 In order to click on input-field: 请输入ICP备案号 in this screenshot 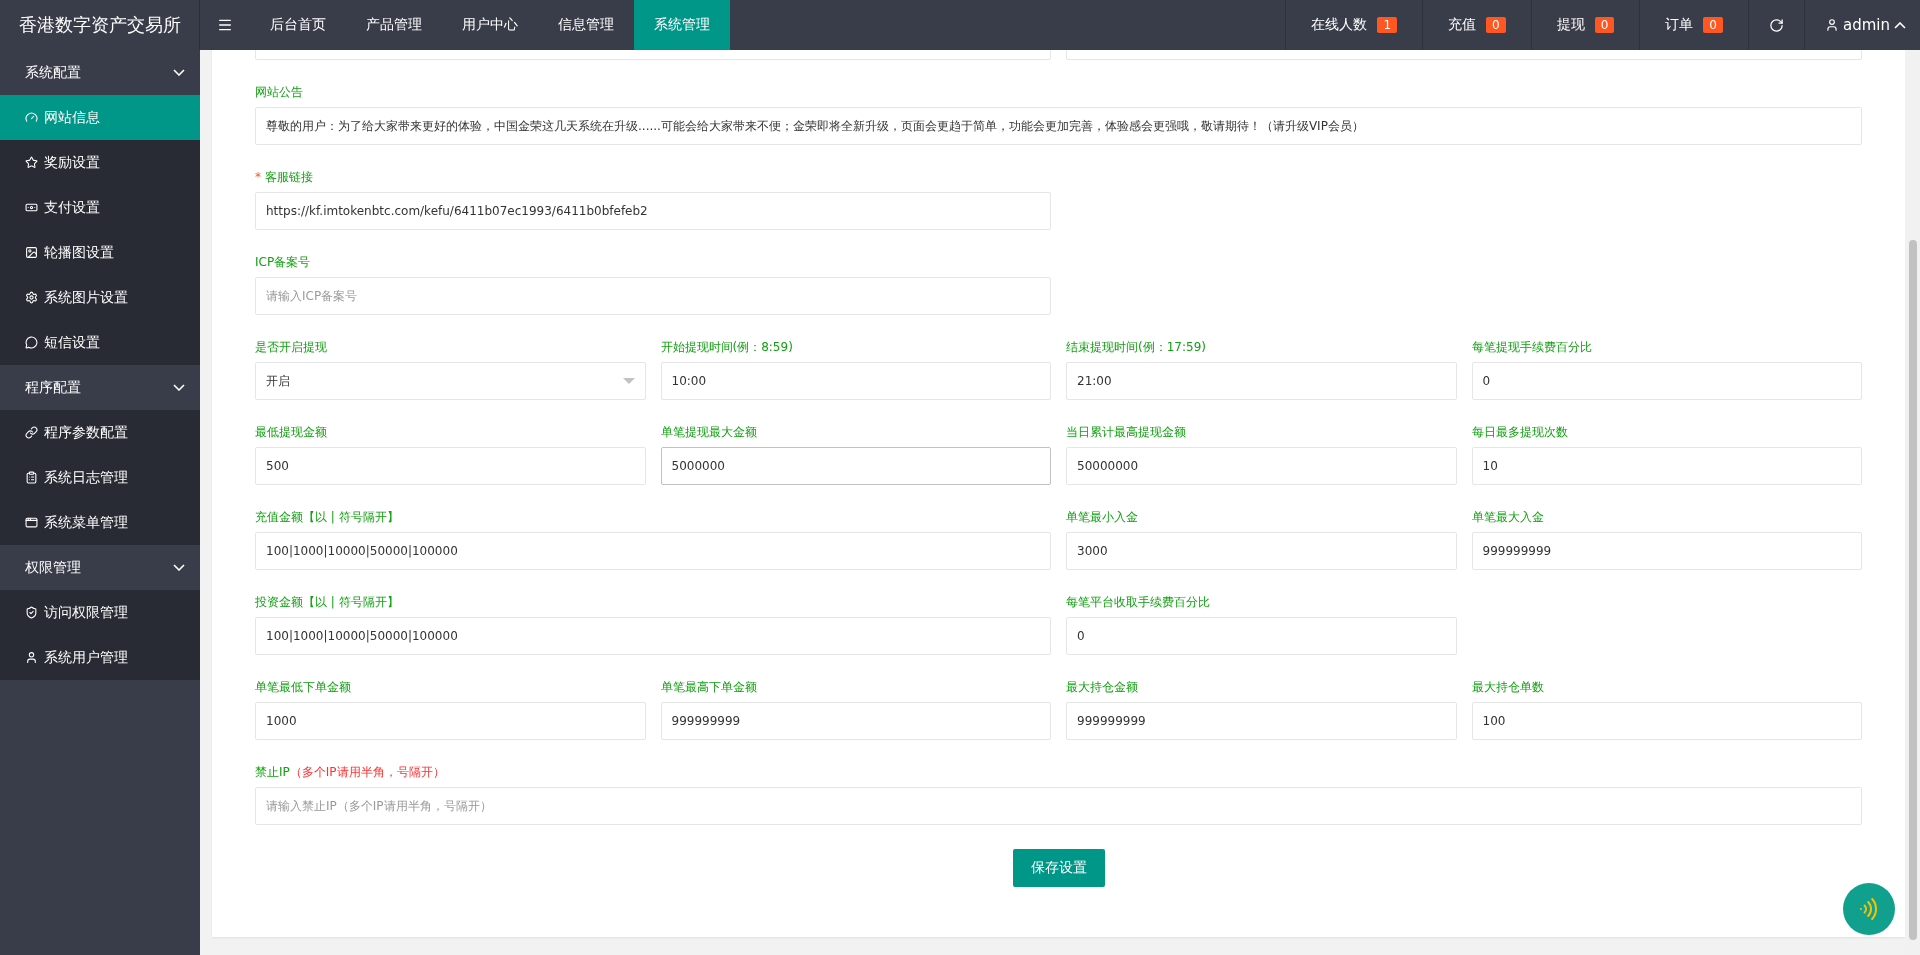, I will do `click(653, 296)`.